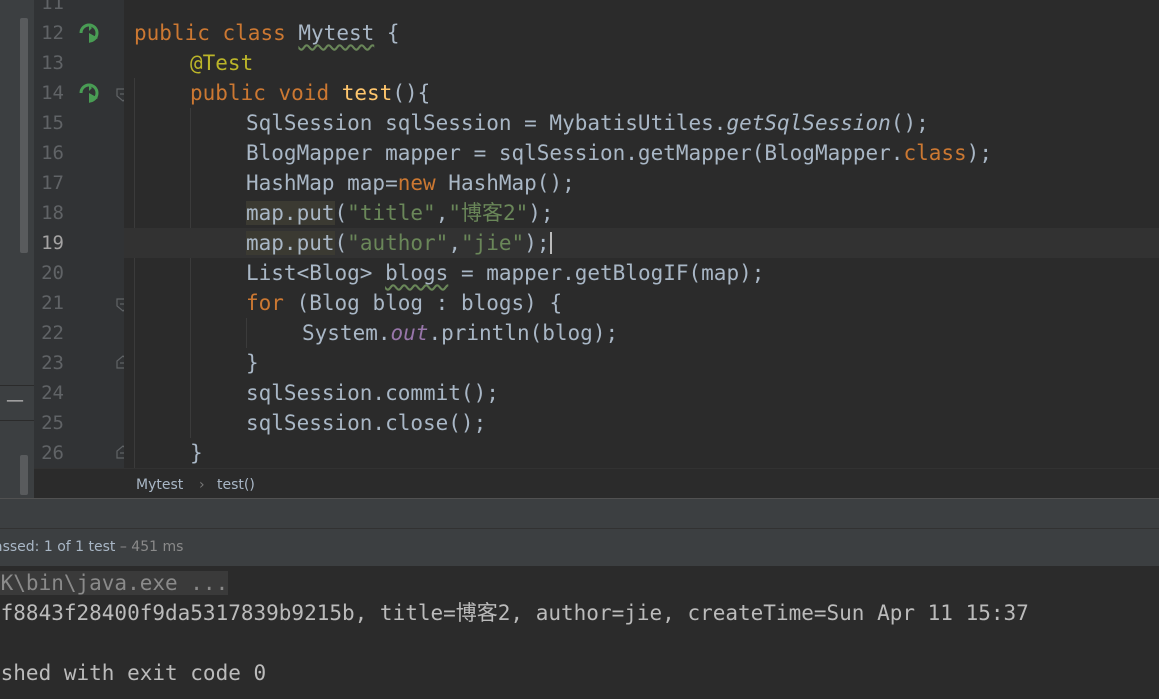 The image size is (1159, 699). Describe the element at coordinates (641, 303) in the screenshot. I see `code-line-21: for (Blog blog : blogs) {` at that location.